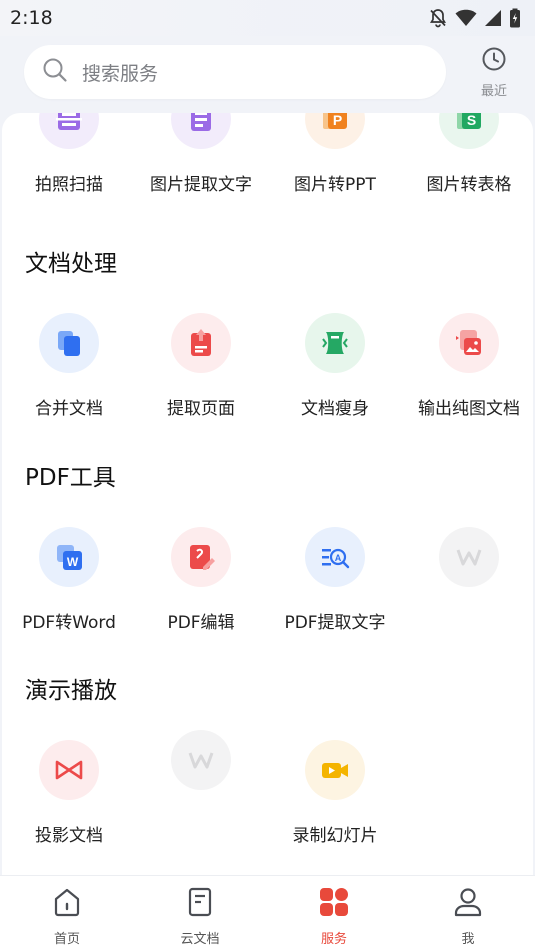  I want to click on image-text-icon, so click(201, 131).